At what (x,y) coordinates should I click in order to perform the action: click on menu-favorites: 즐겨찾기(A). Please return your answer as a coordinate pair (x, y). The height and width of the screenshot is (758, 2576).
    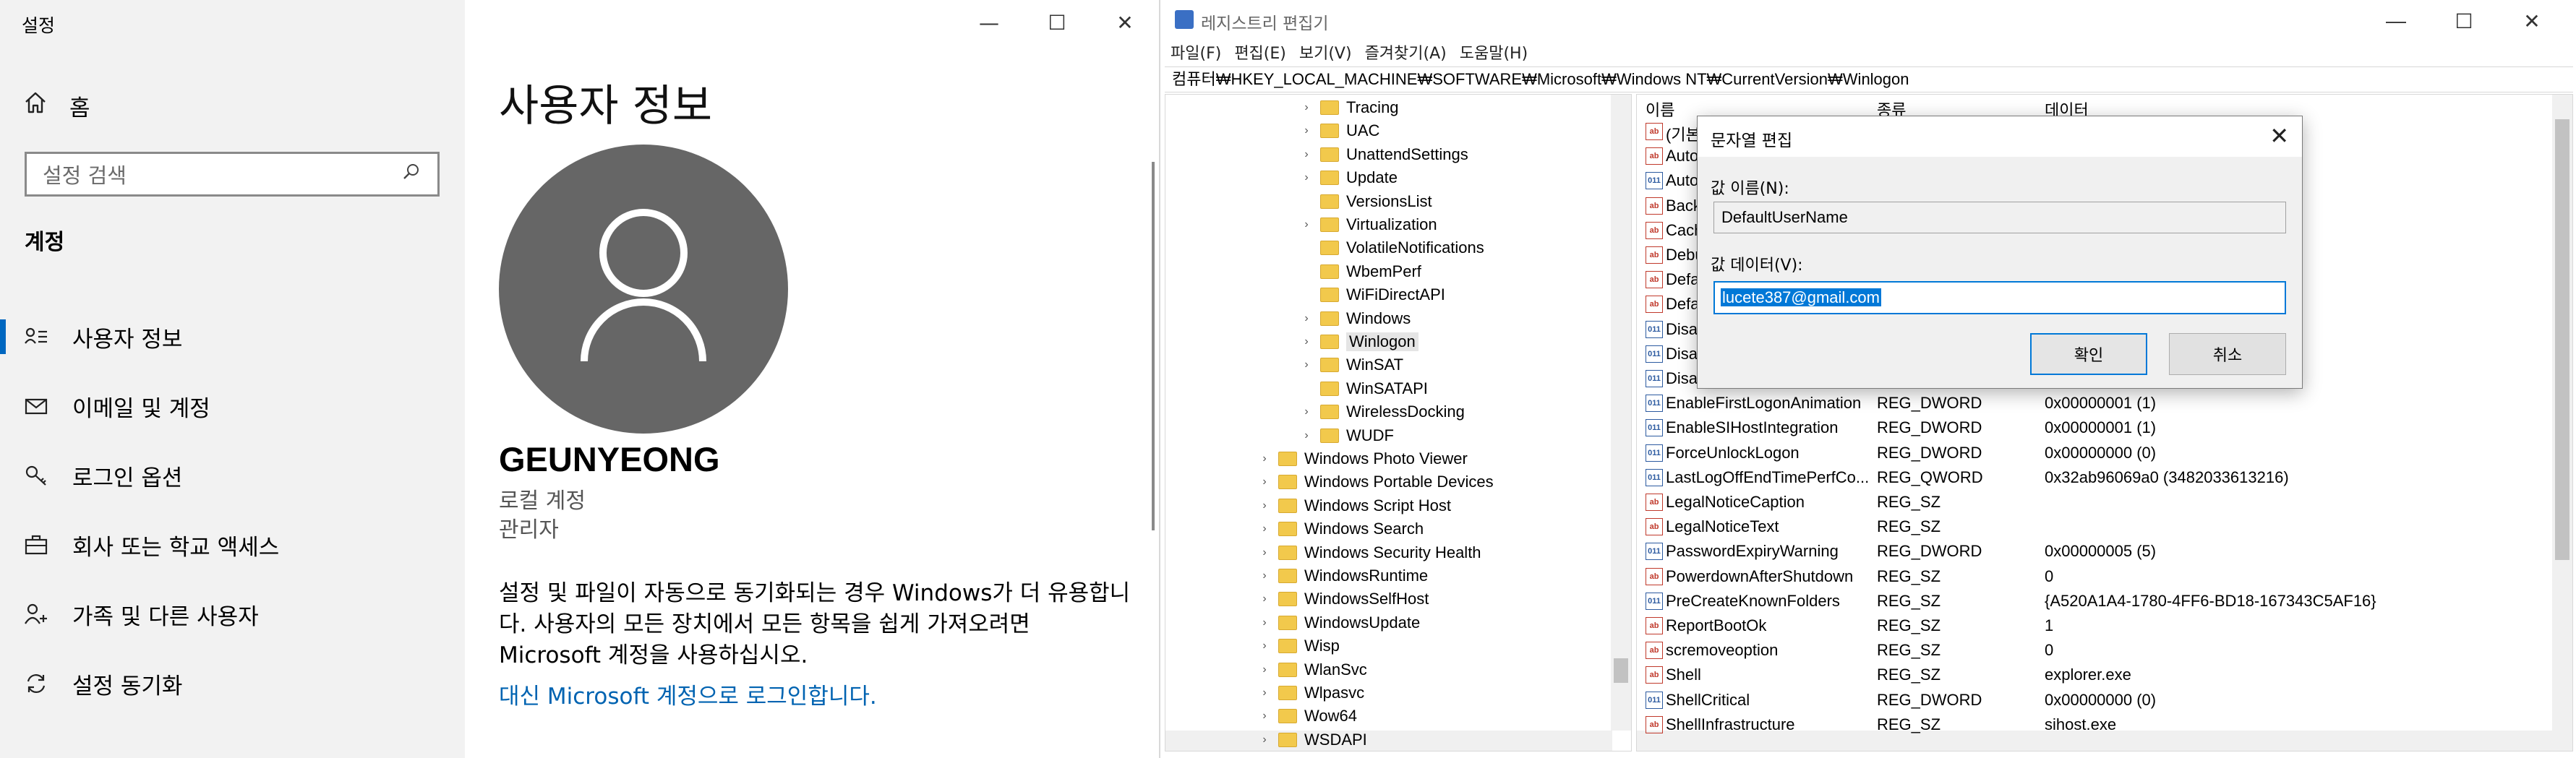
    Looking at the image, I should click on (1406, 52).